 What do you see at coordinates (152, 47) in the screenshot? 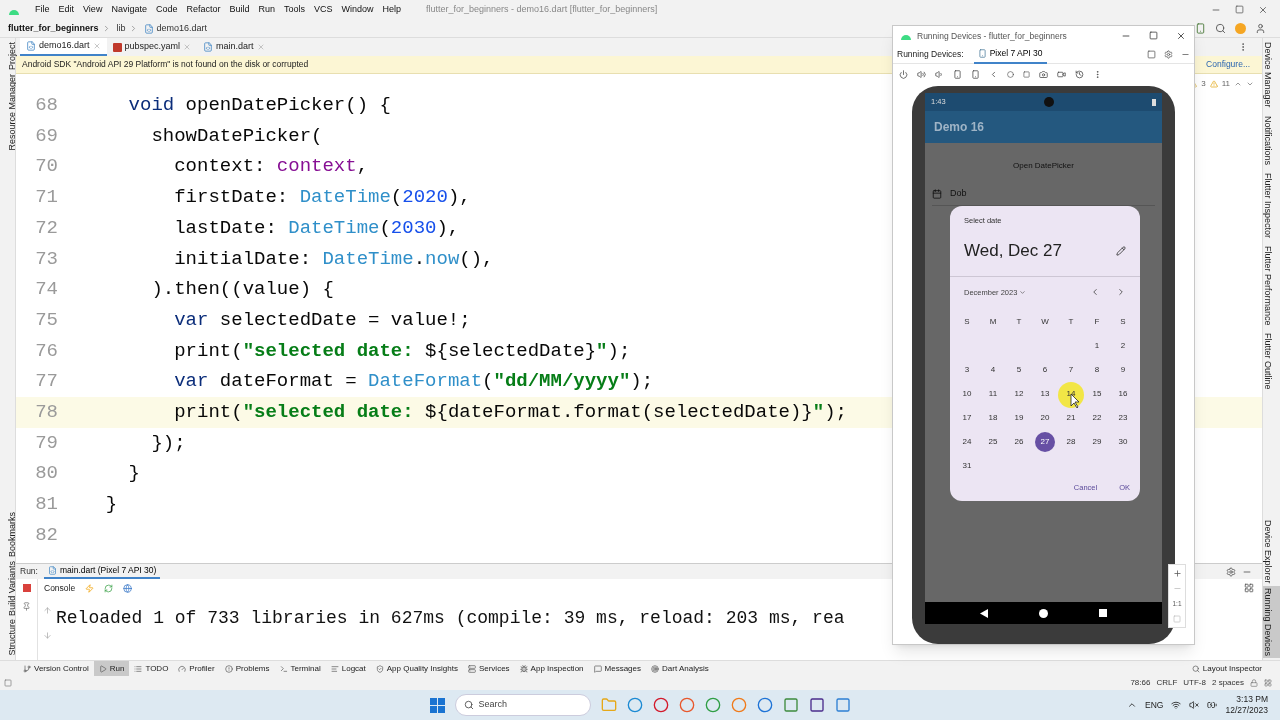
I see `editor-tab: pubspec.yaml` at bounding box center [152, 47].